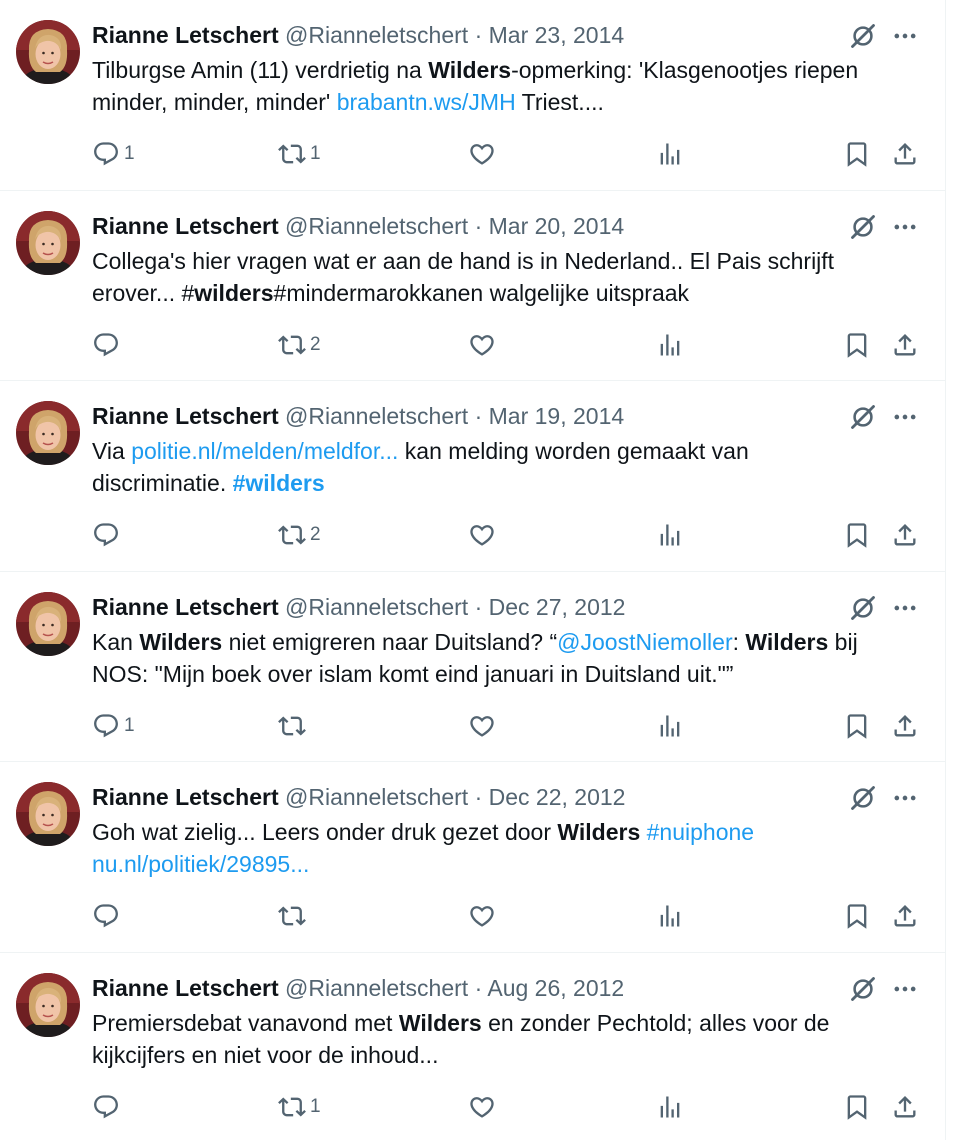  I want to click on tweet-date: Mar 23, 2014, so click(557, 35).